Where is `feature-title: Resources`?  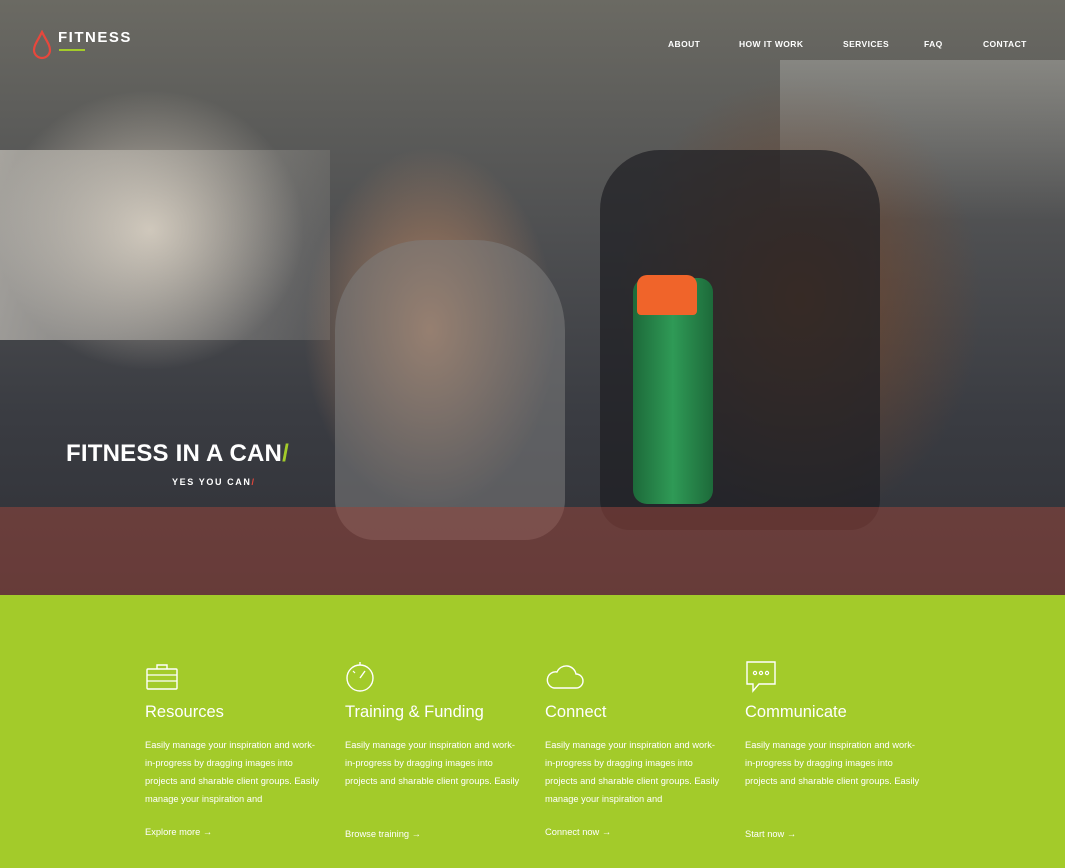 feature-title: Resources is located at coordinates (184, 712).